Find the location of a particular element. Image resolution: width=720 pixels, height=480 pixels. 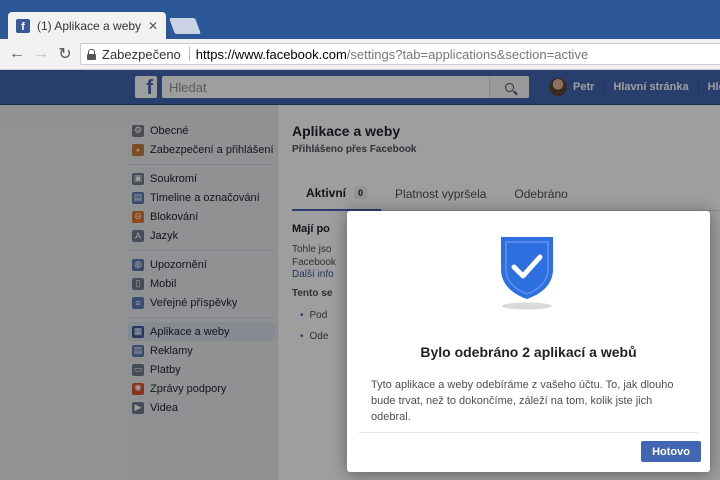

reload-icon: ↻ is located at coordinates (65, 54).